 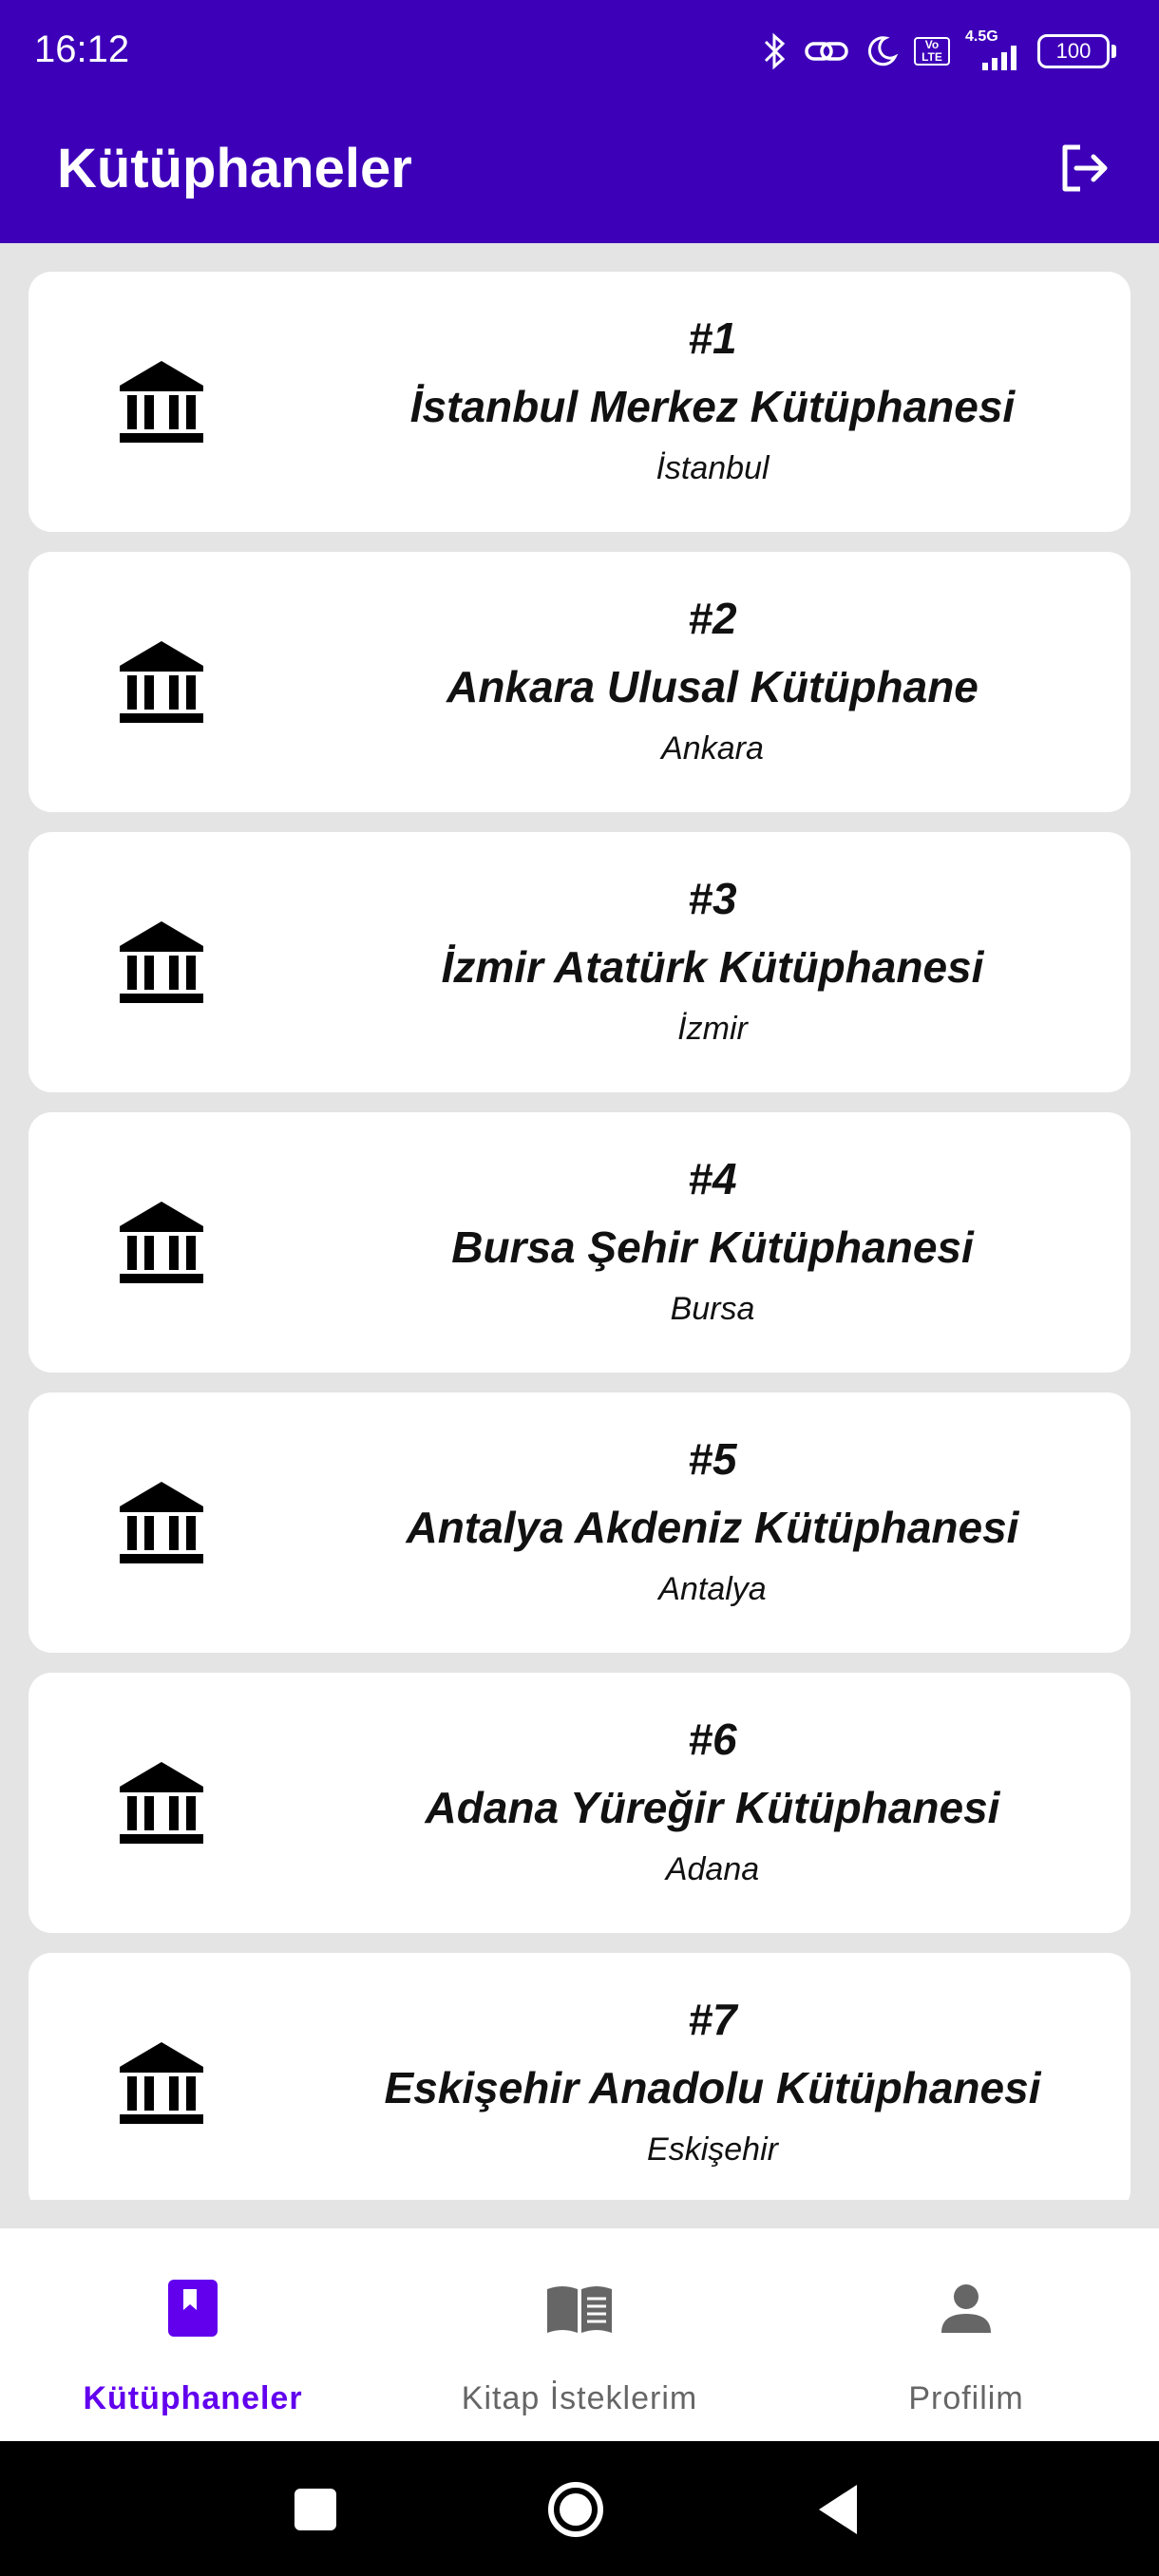 I want to click on library-info: #6 Adana Yüreğir Kütüphanesi Adana, so click(x=712, y=1801).